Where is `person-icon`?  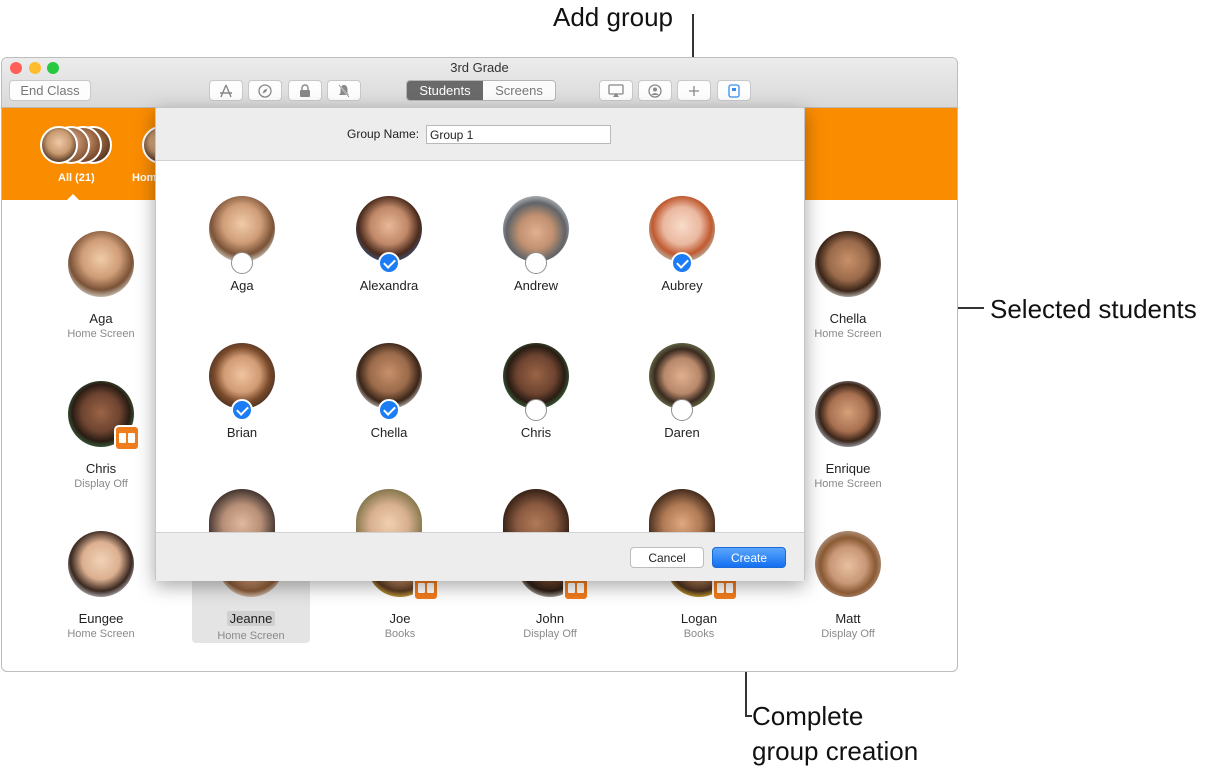 person-icon is located at coordinates (655, 90).